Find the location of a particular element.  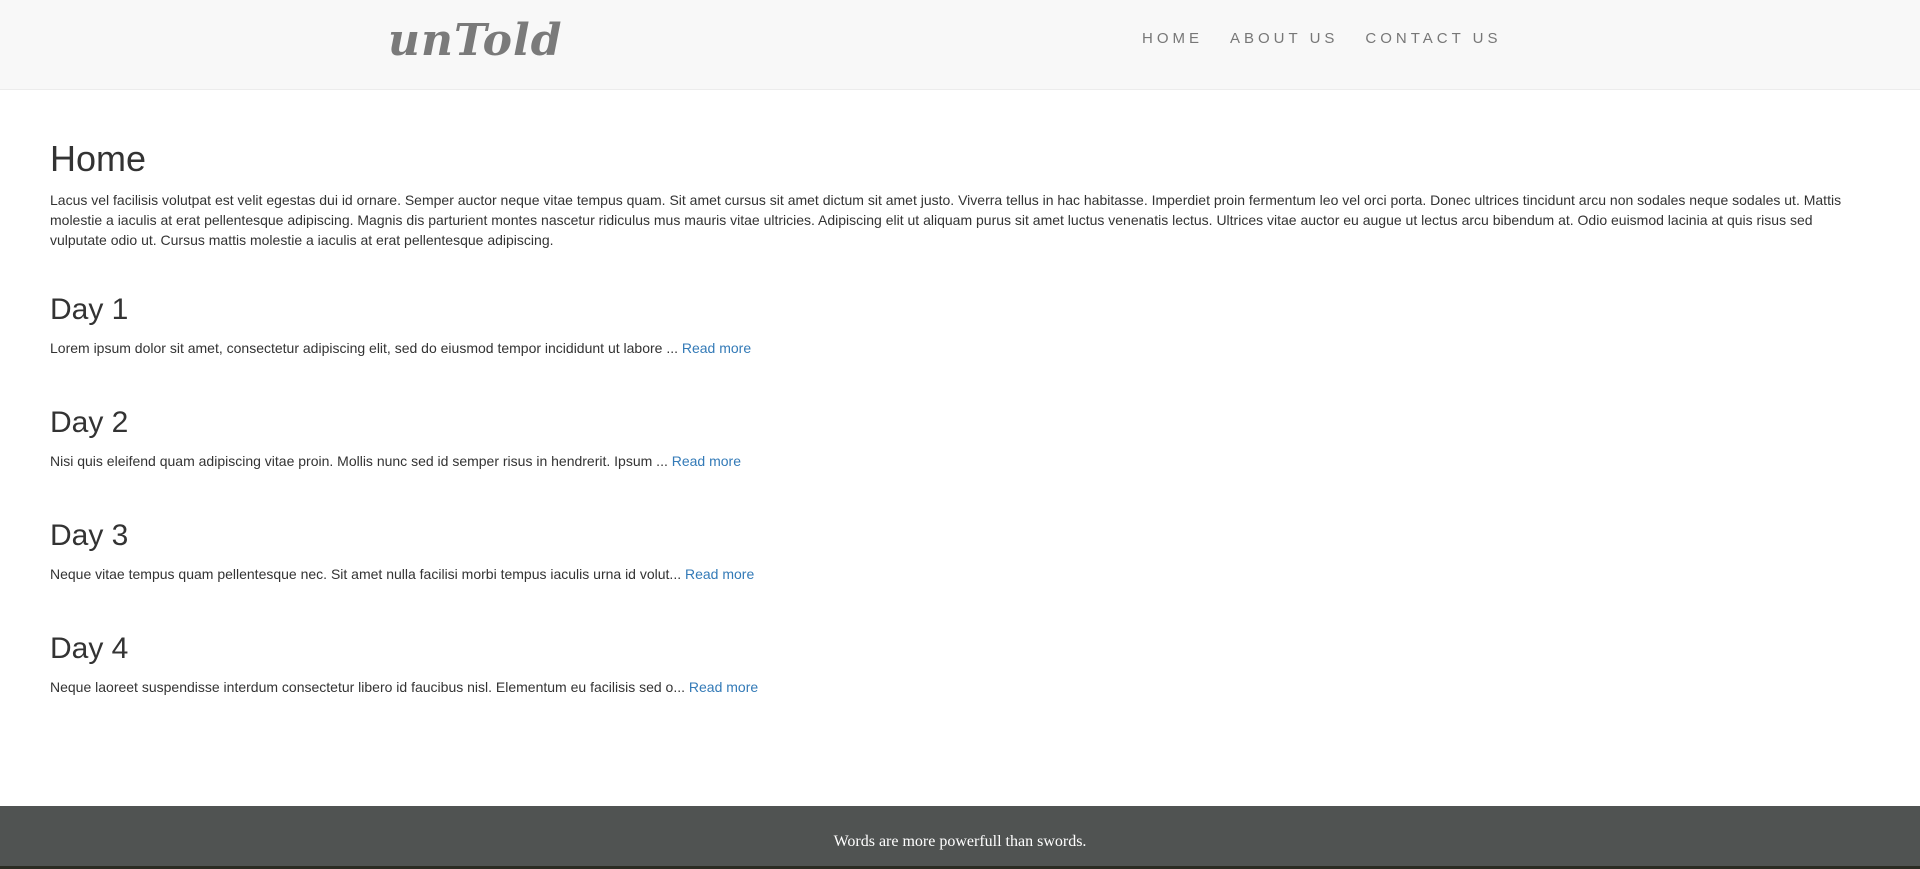

page-title: Home is located at coordinates (98, 158).